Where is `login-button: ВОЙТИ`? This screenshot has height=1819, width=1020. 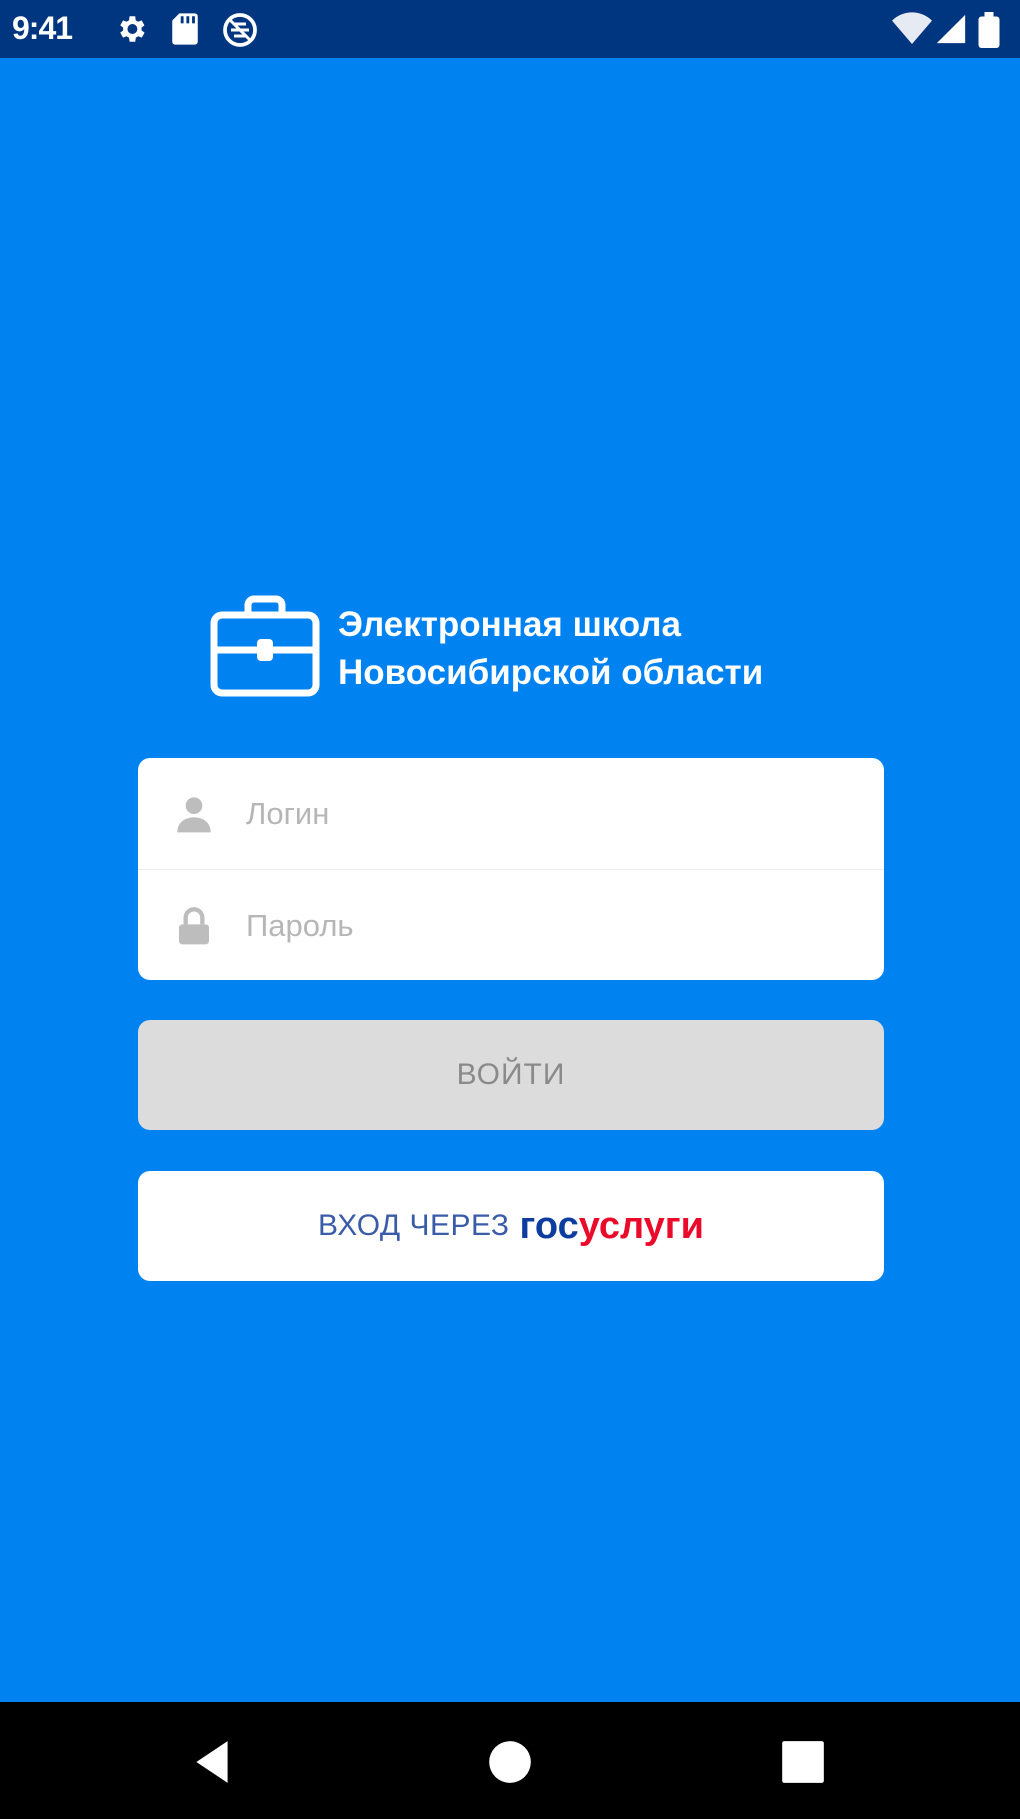 login-button: ВОЙТИ is located at coordinates (511, 1075).